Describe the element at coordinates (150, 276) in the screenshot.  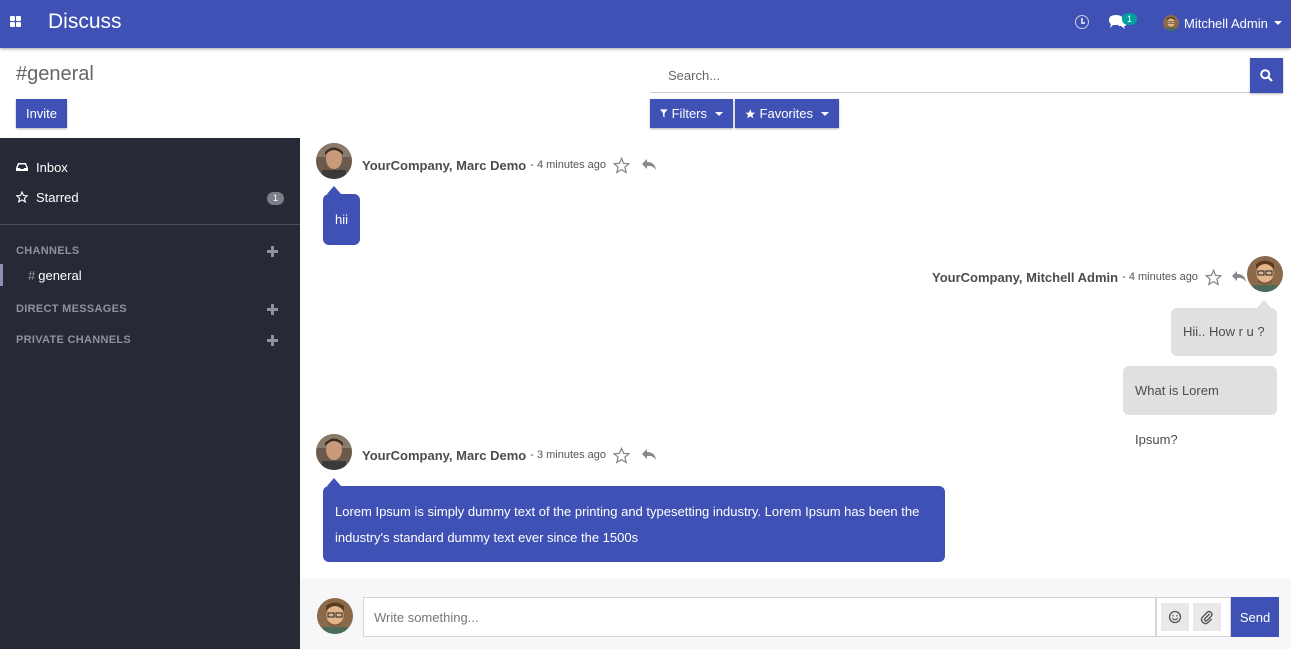
I see `sidebar-item-general: # general` at that location.